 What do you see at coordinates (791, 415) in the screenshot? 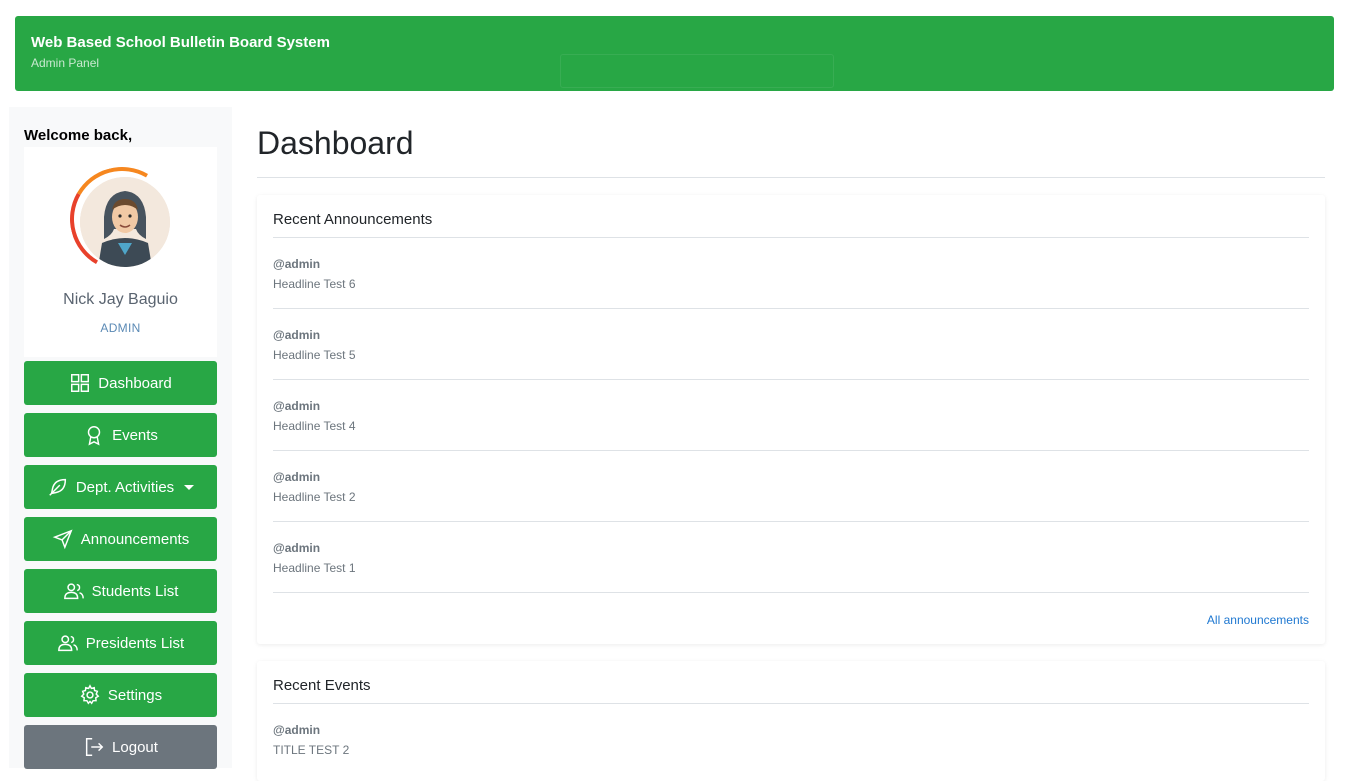
I see `announcement-item: @admin Headline Test 4` at bounding box center [791, 415].